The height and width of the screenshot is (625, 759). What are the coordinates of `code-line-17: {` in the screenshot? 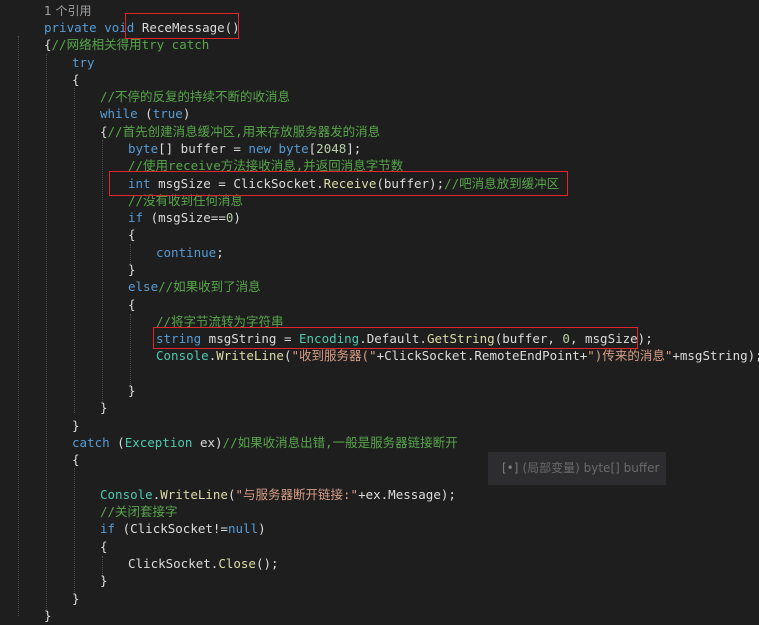 It's located at (132, 304).